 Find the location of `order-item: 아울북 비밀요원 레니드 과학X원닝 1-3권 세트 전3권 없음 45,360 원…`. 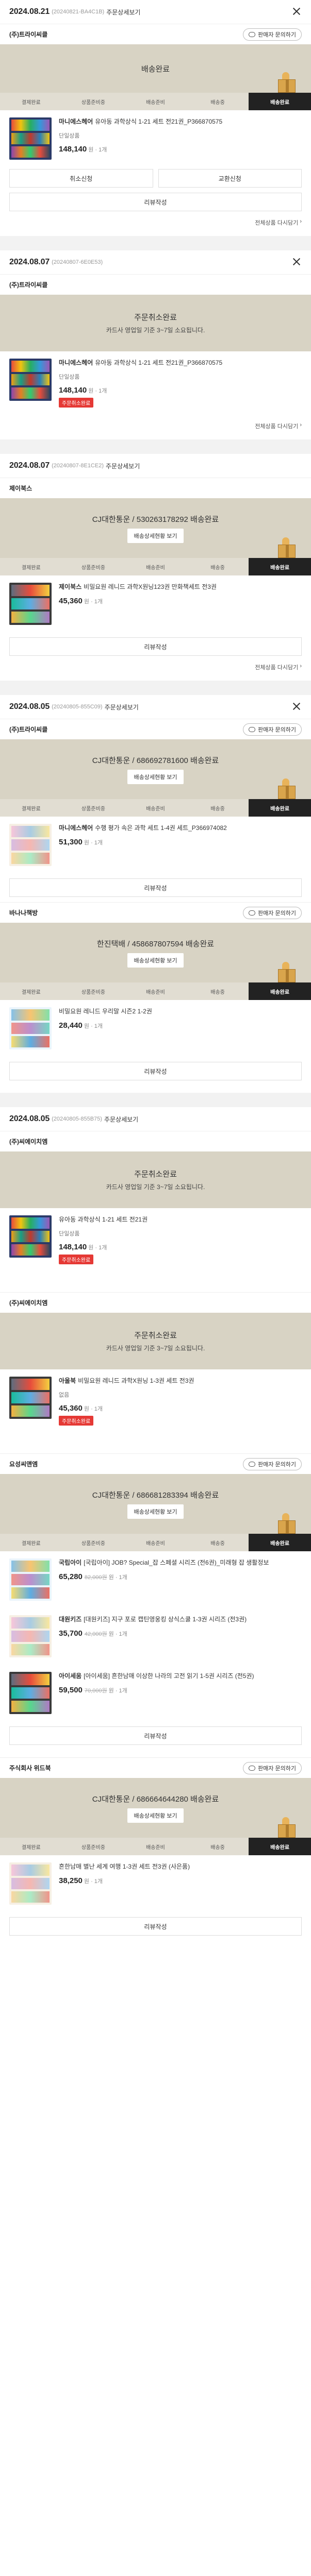

order-item: 아울북 비밀요원 레니드 과학X원닝 1-3권 세트 전3권 없음 45,360 원… is located at coordinates (155, 1401).